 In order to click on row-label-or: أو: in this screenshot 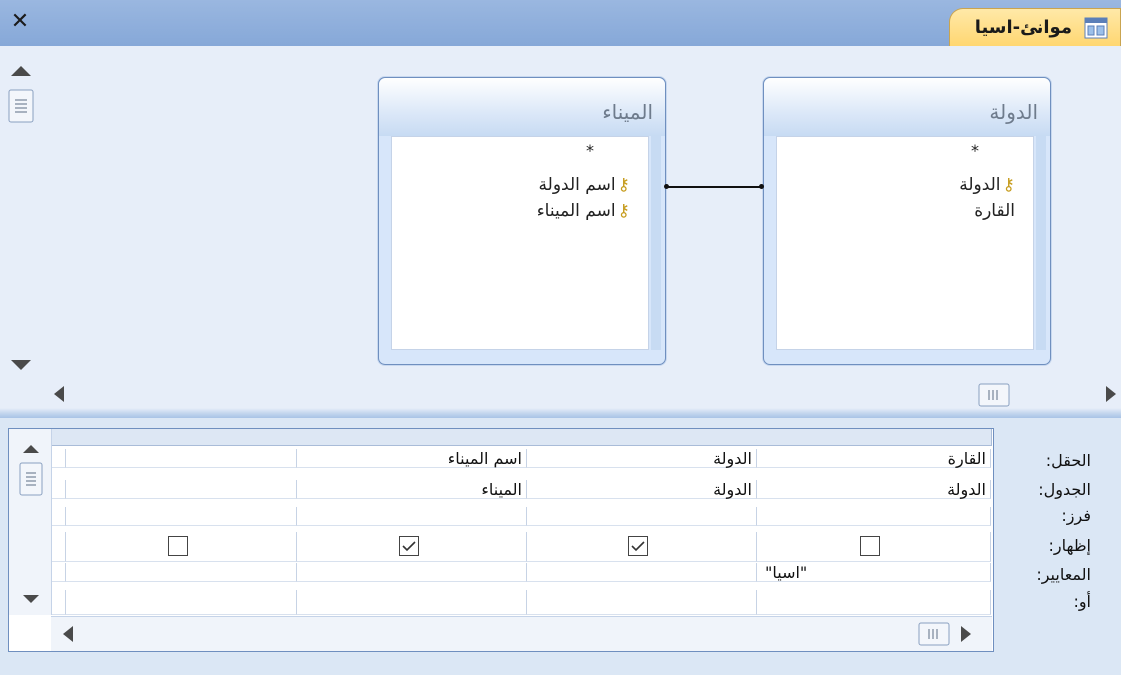, I will do `click(1082, 601)`.